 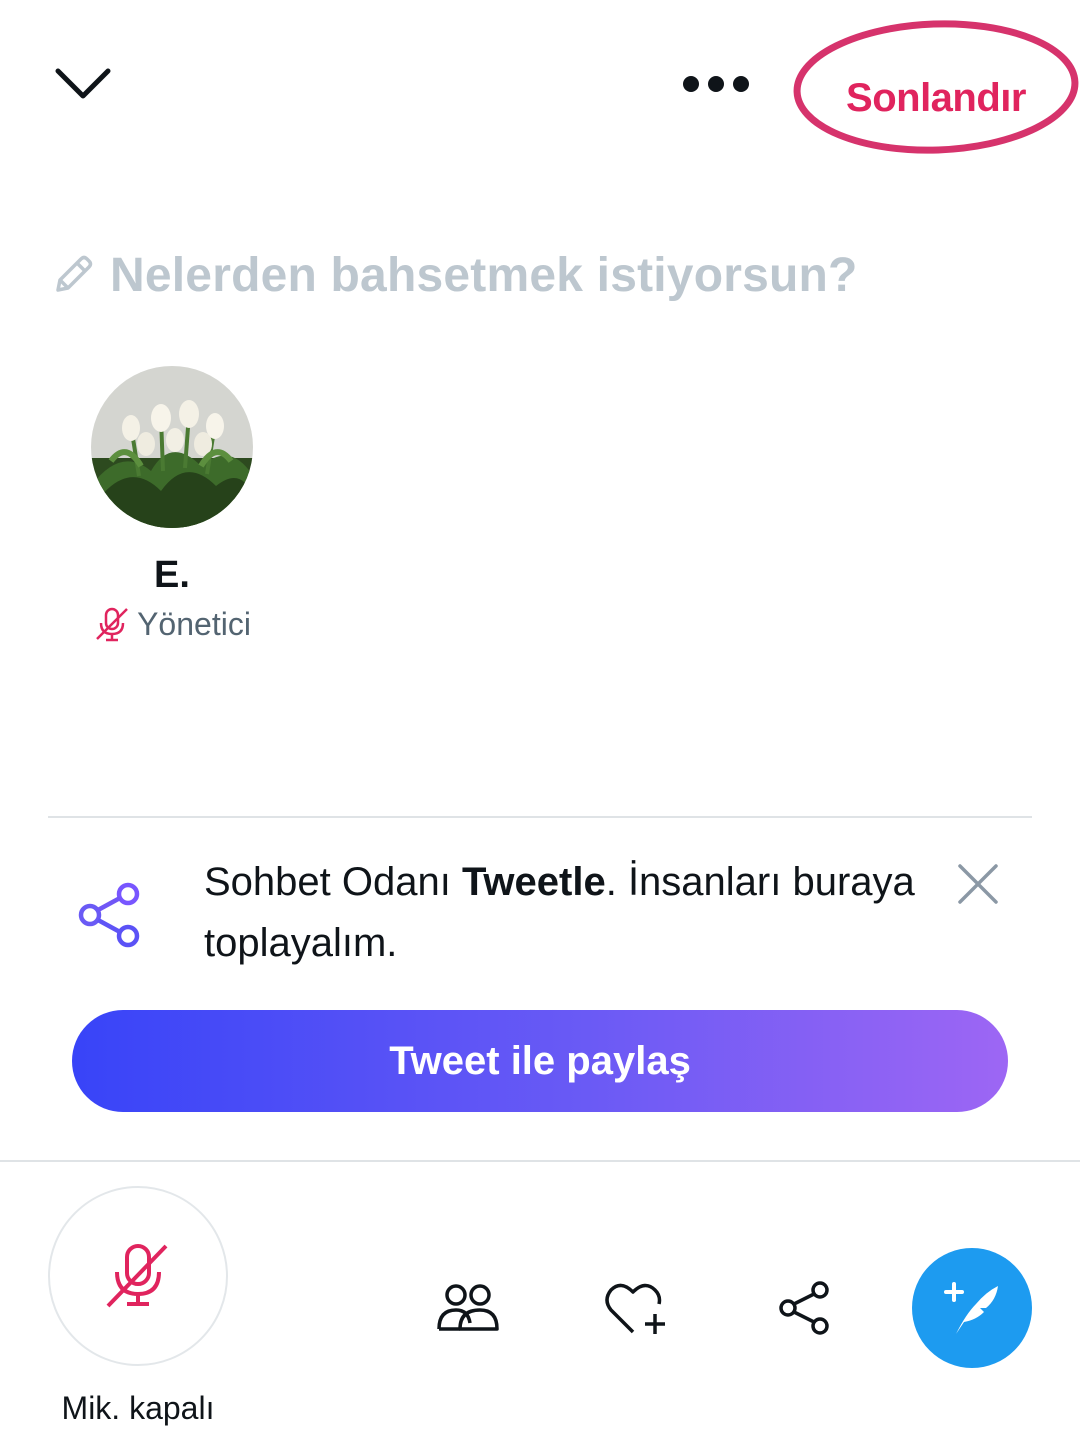 I want to click on react-button, so click(x=636, y=1308).